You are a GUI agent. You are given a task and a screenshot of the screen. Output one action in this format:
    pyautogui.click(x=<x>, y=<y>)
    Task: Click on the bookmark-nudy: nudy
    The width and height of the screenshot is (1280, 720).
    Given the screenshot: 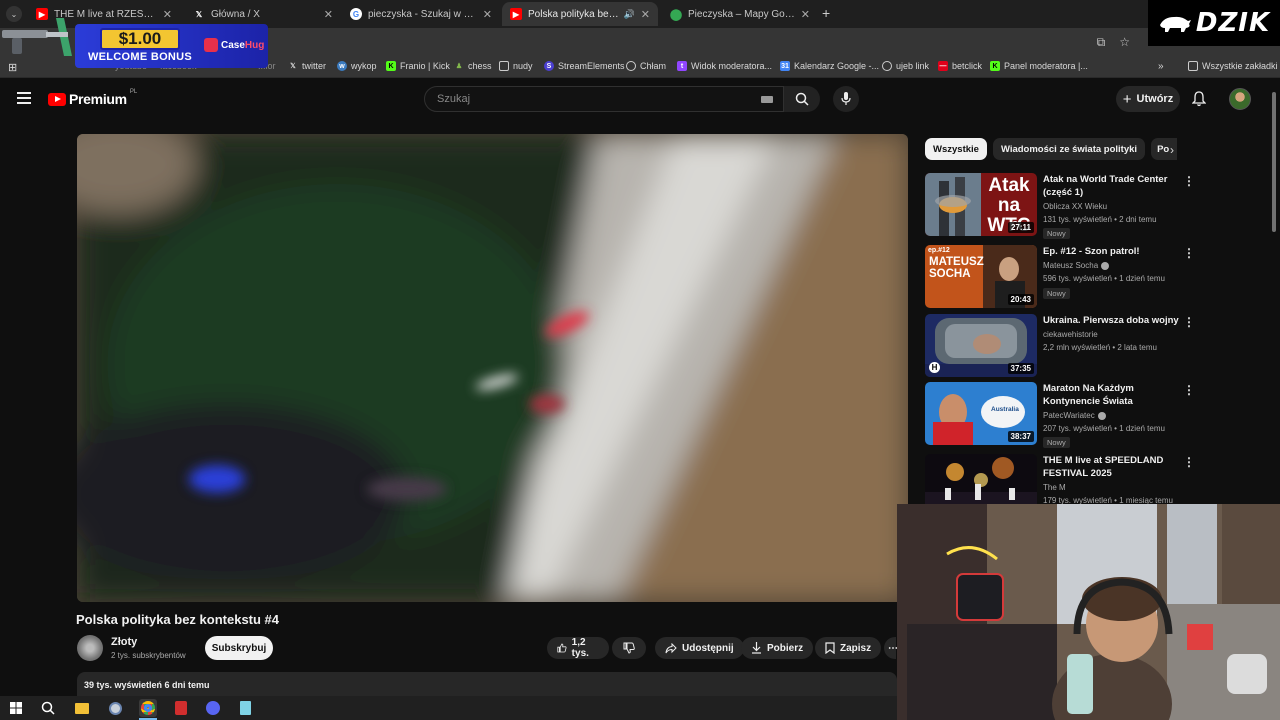 What is the action you would take?
    pyautogui.click(x=516, y=66)
    